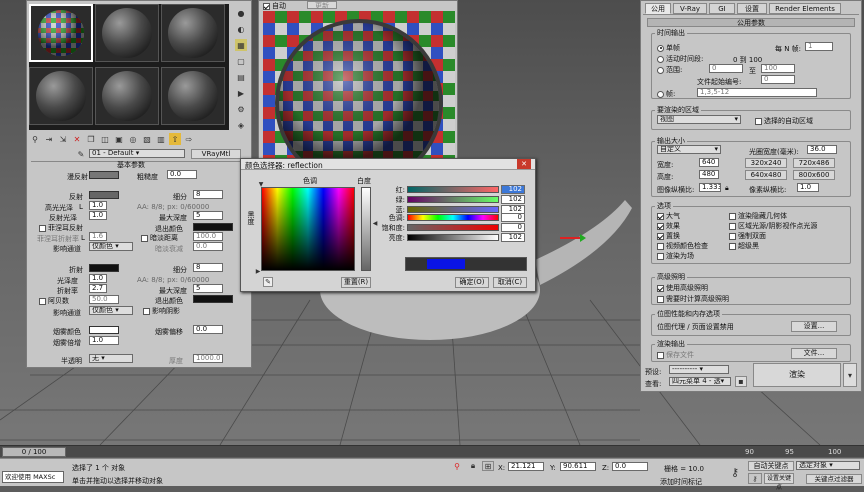 Image resolution: width=864 pixels, height=492 pixels. Describe the element at coordinates (513, 217) in the screenshot. I see `hue2-field: 0` at that location.